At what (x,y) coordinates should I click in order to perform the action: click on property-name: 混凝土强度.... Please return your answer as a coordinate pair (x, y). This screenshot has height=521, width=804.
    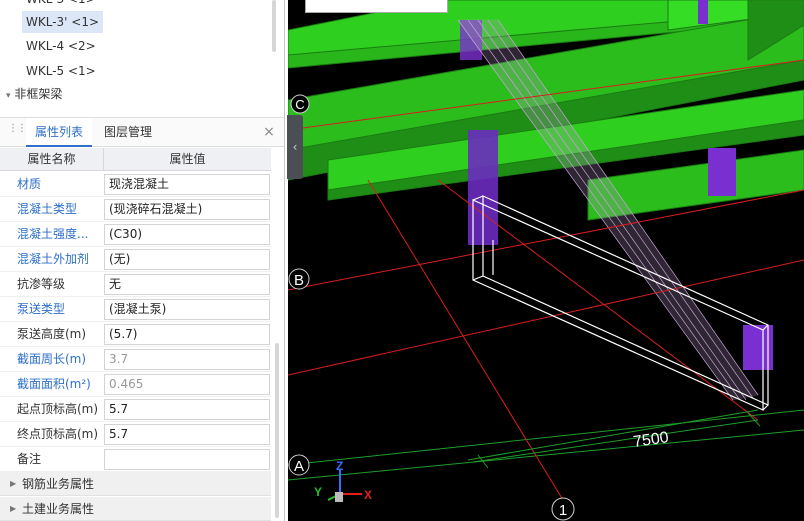
    Looking at the image, I should click on (52, 234).